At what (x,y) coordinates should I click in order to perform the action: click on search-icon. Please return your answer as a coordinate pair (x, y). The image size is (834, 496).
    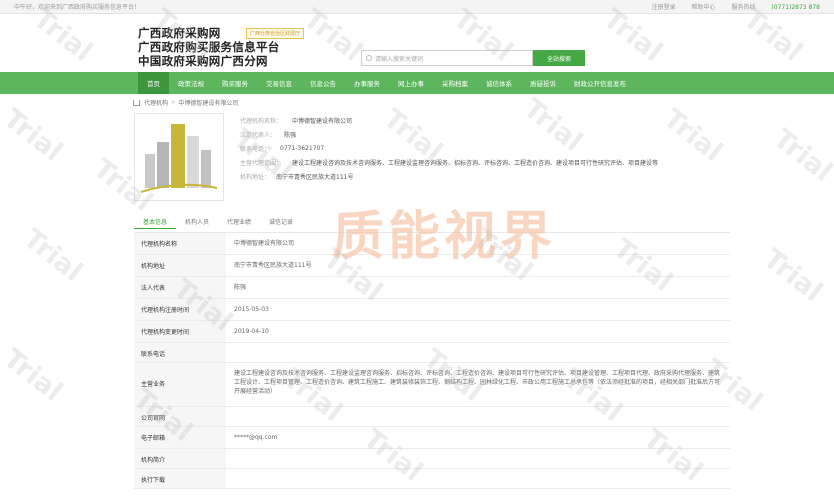
    Looking at the image, I should click on (369, 58).